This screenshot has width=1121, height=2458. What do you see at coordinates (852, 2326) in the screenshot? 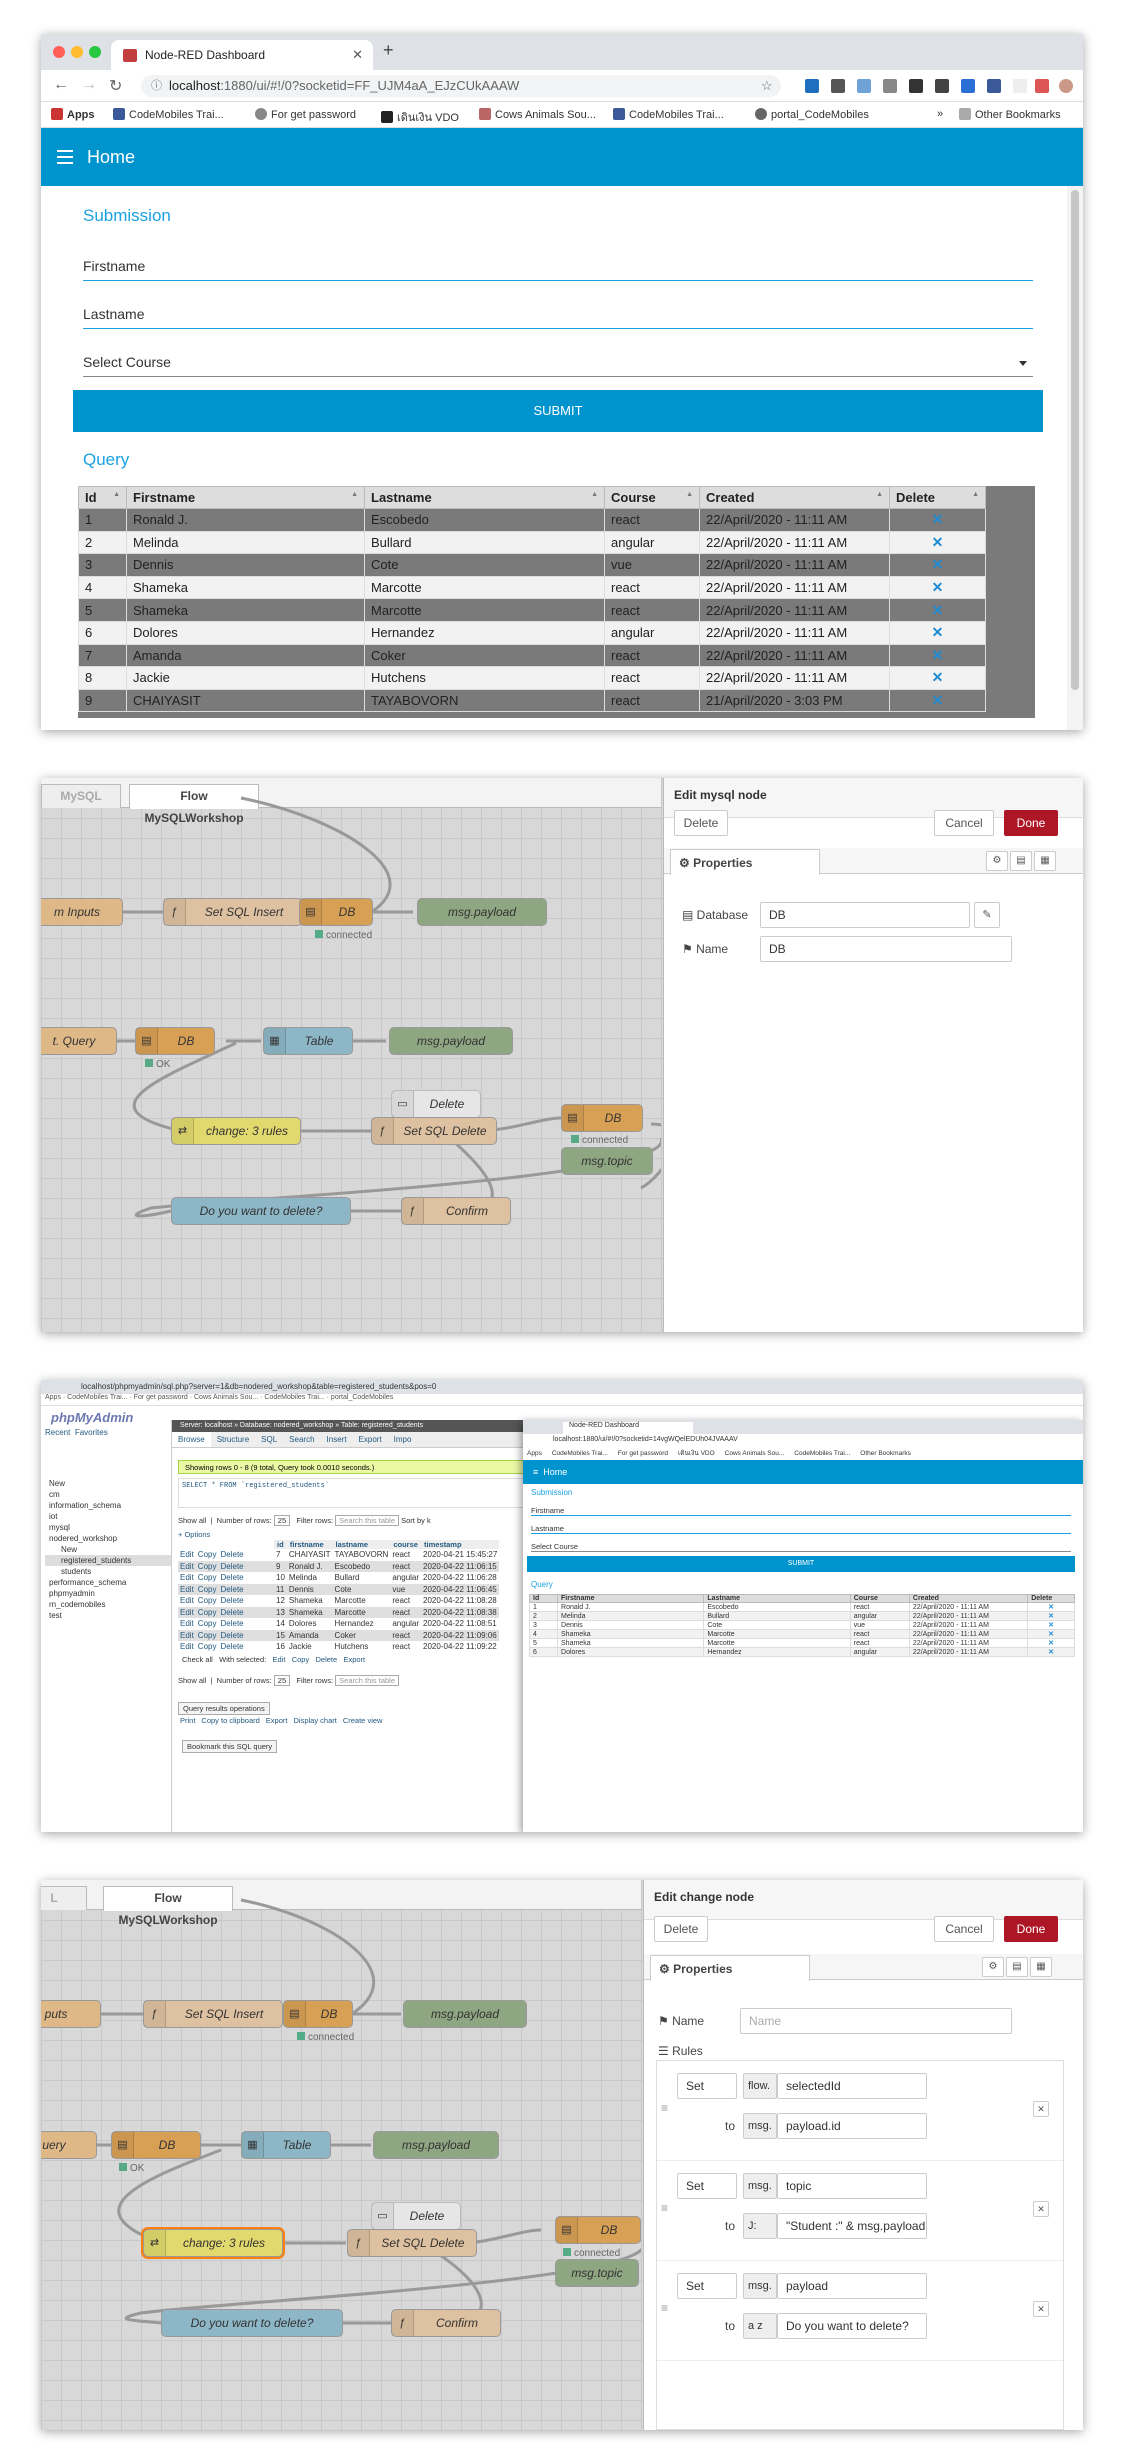
I see `rule-value-field: Do you want to delete?` at bounding box center [852, 2326].